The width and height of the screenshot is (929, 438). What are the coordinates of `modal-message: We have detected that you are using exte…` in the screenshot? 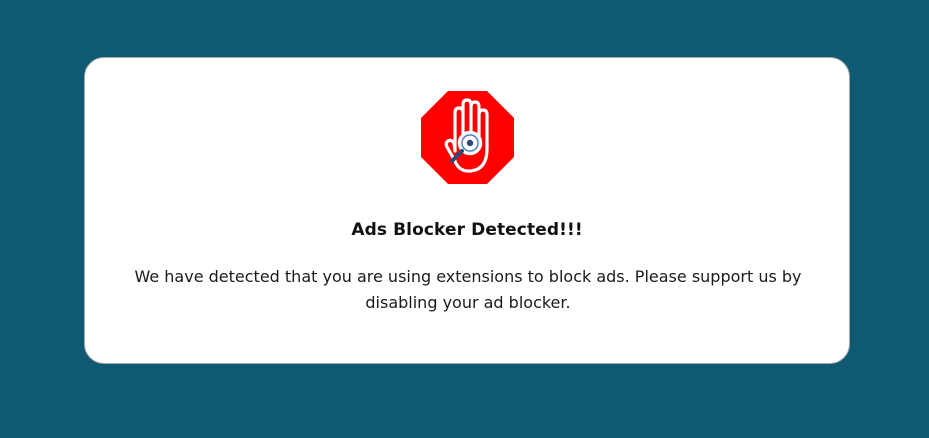 It's located at (468, 289).